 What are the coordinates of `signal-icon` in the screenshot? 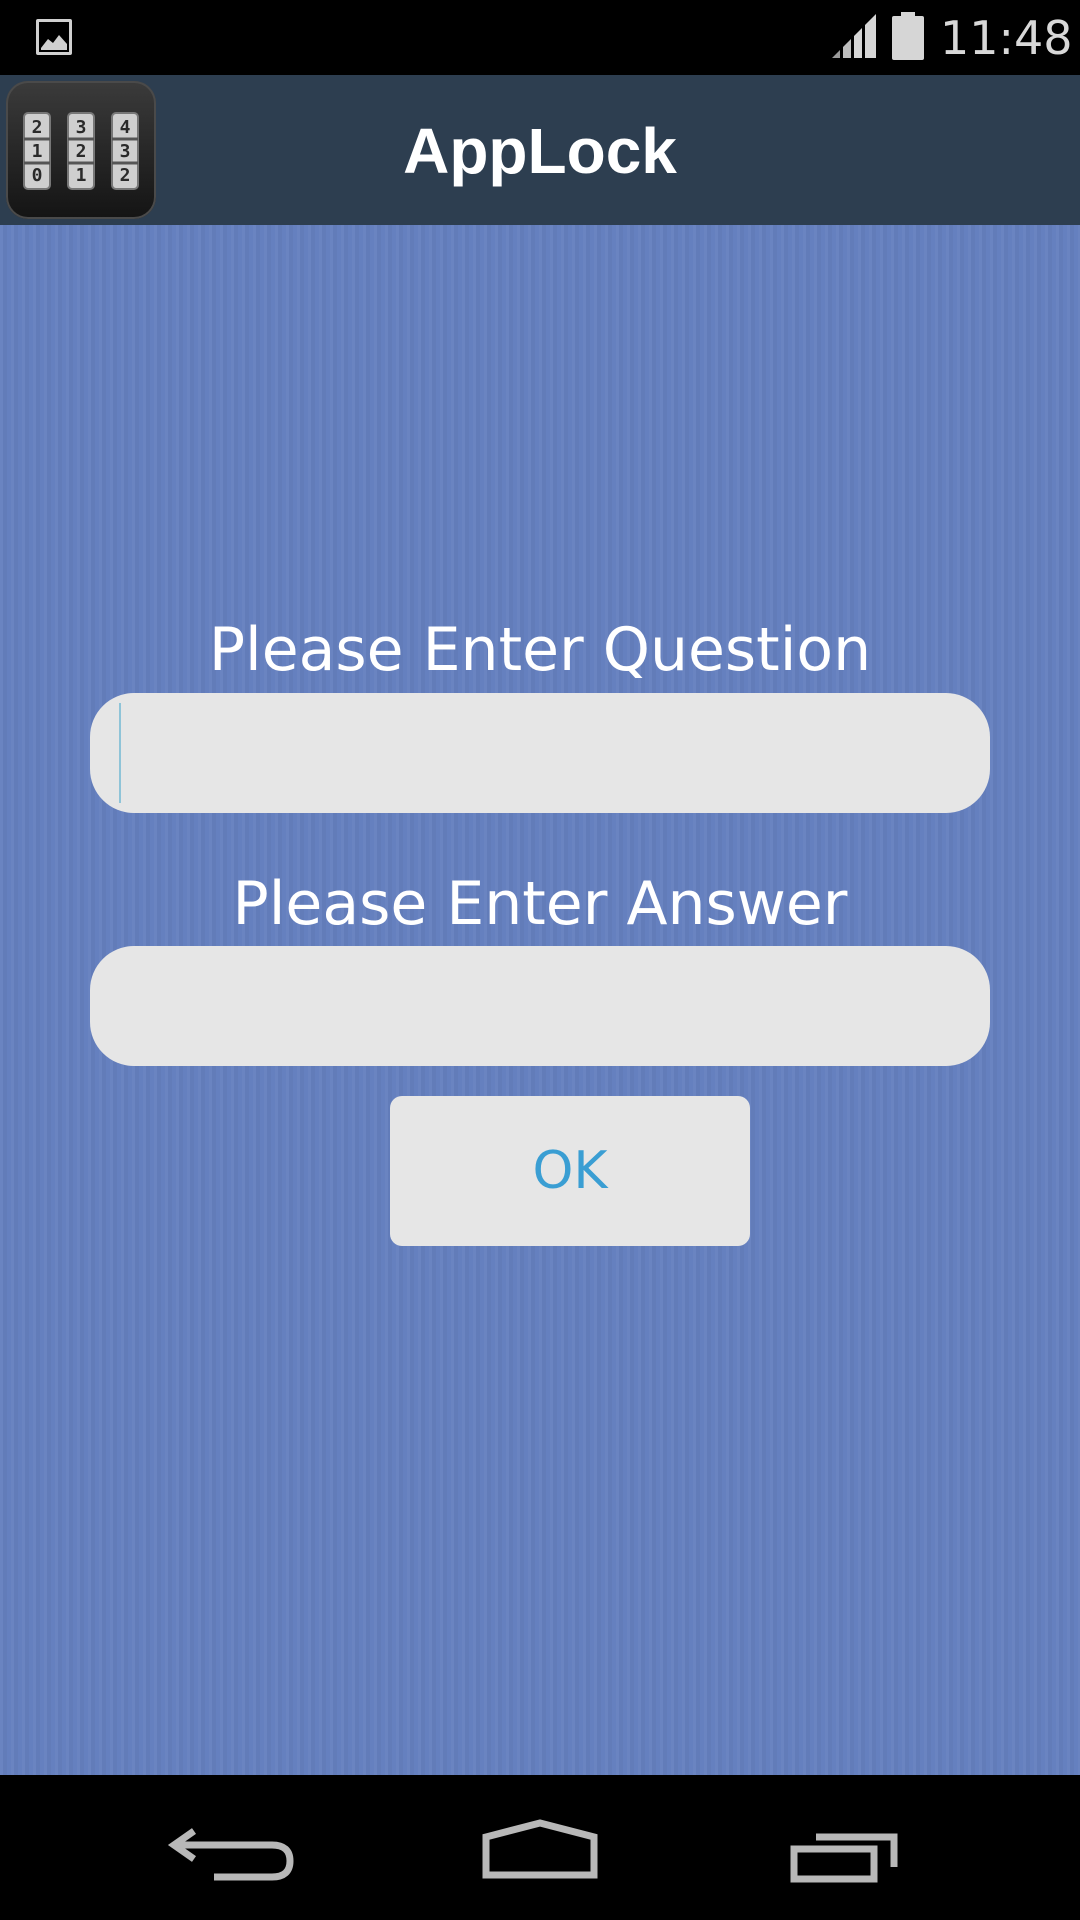 It's located at (854, 36).